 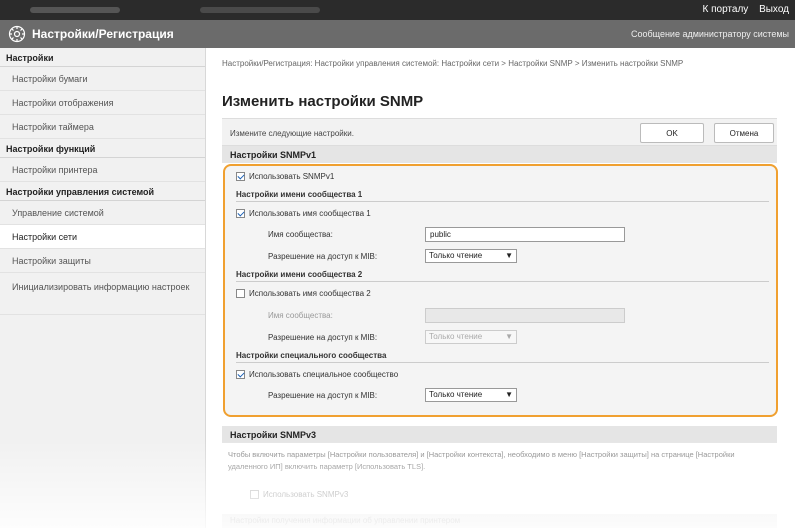 I want to click on dedicated-mib-value: Только чтение, so click(x=456, y=394).